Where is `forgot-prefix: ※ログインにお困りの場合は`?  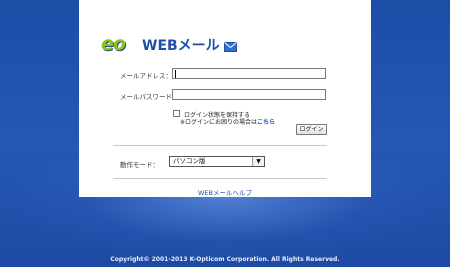 forgot-prefix: ※ログインにお困りの場合は is located at coordinates (219, 122).